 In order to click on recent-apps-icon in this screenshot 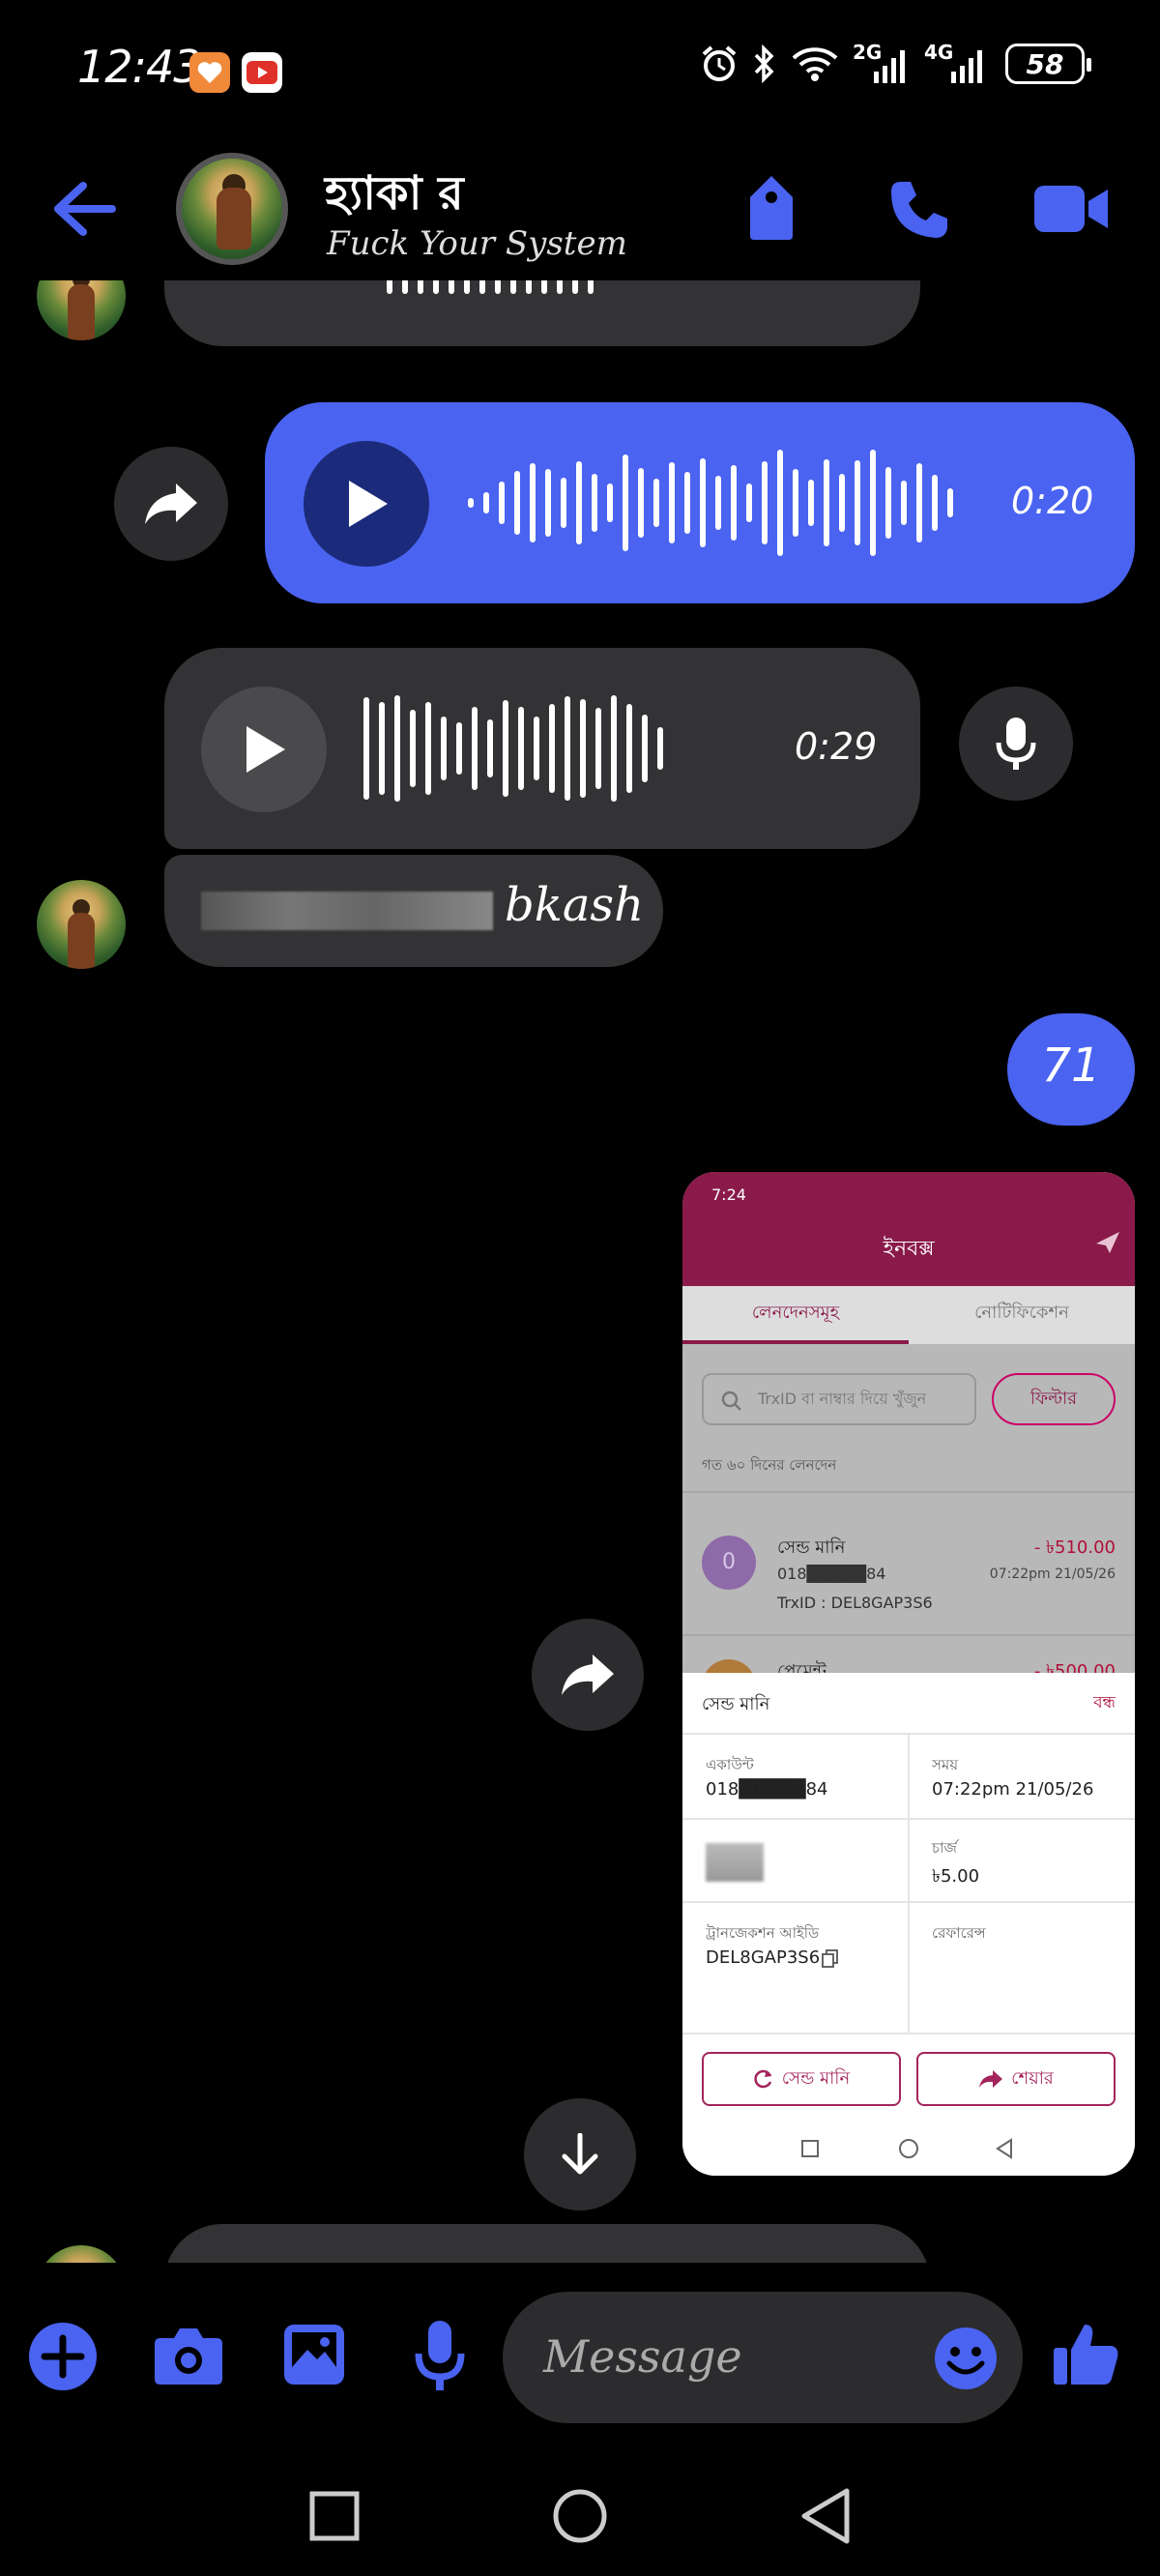, I will do `click(334, 2516)`.